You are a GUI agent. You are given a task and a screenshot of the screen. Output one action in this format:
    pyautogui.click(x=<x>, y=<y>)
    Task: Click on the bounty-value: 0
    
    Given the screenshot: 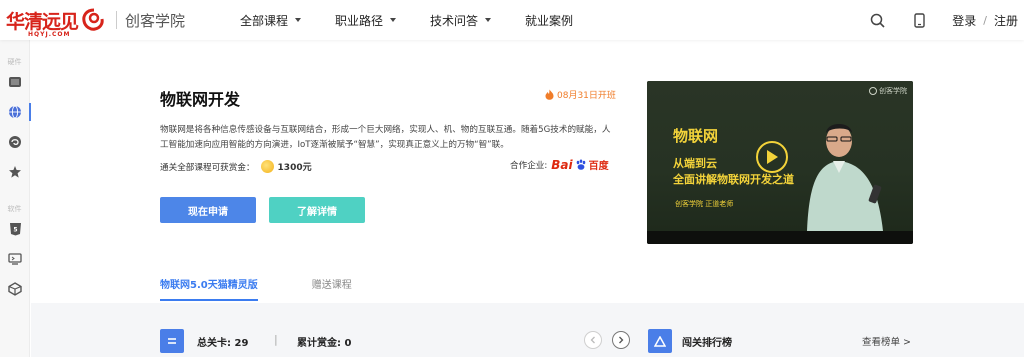 What is the action you would take?
    pyautogui.click(x=348, y=343)
    